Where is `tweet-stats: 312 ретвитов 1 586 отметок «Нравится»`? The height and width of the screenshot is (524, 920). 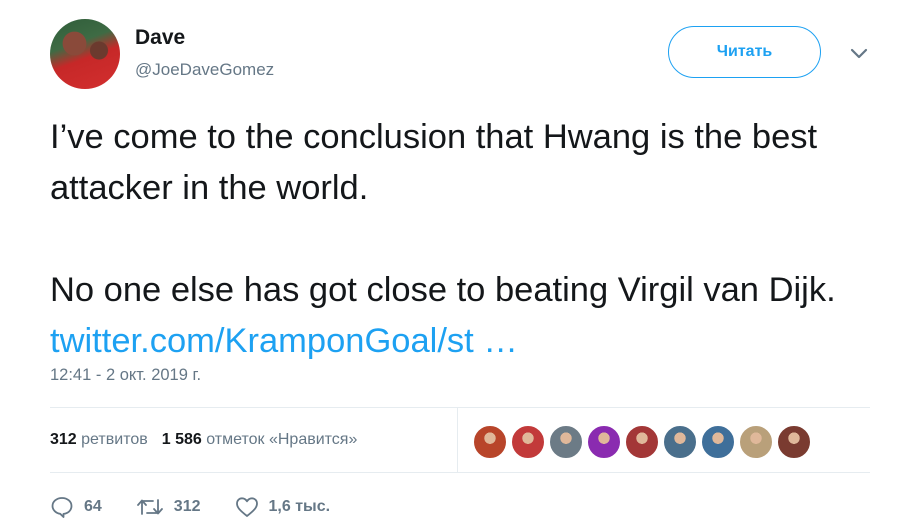 tweet-stats: 312 ретвитов 1 586 отметок «Нравится» is located at coordinates (203, 440).